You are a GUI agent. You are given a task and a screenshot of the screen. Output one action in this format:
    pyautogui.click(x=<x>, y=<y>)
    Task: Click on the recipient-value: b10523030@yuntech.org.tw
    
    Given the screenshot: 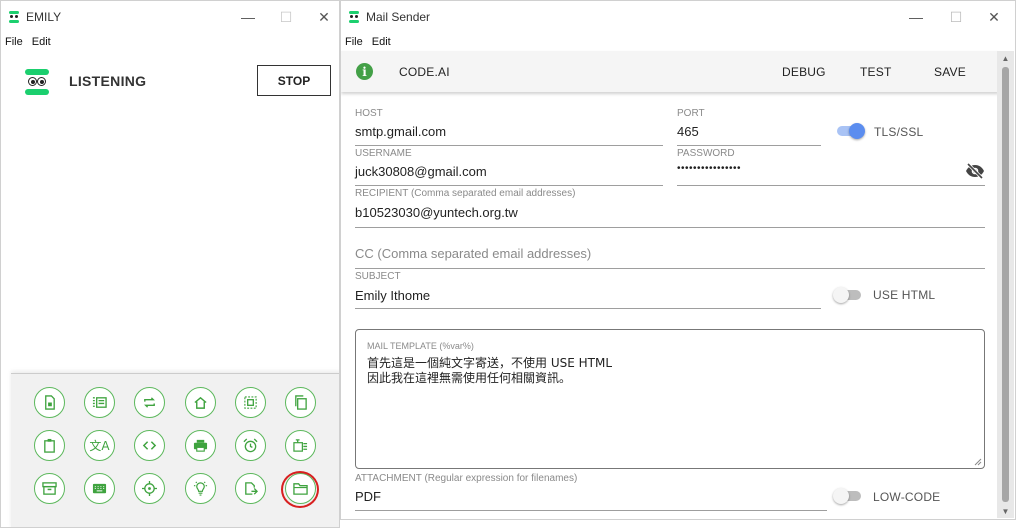 What is the action you would take?
    pyautogui.click(x=436, y=212)
    